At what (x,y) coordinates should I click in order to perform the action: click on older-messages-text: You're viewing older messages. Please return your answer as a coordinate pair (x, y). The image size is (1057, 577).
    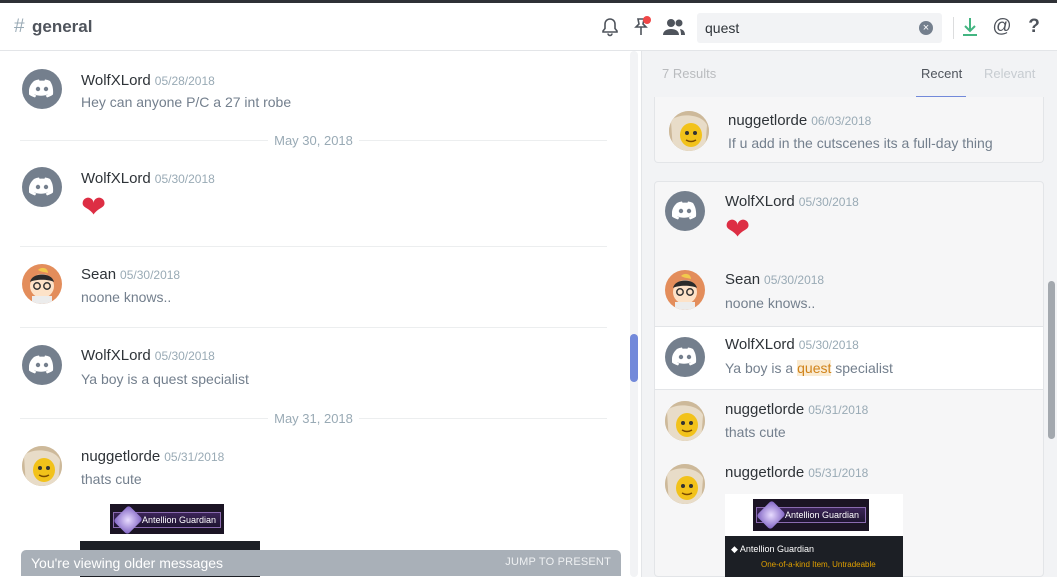
    Looking at the image, I should click on (127, 563).